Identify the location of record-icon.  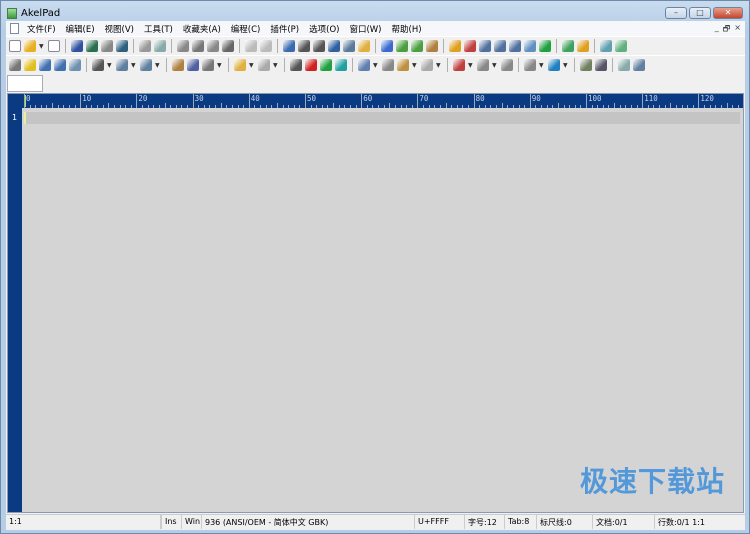
(296, 65).